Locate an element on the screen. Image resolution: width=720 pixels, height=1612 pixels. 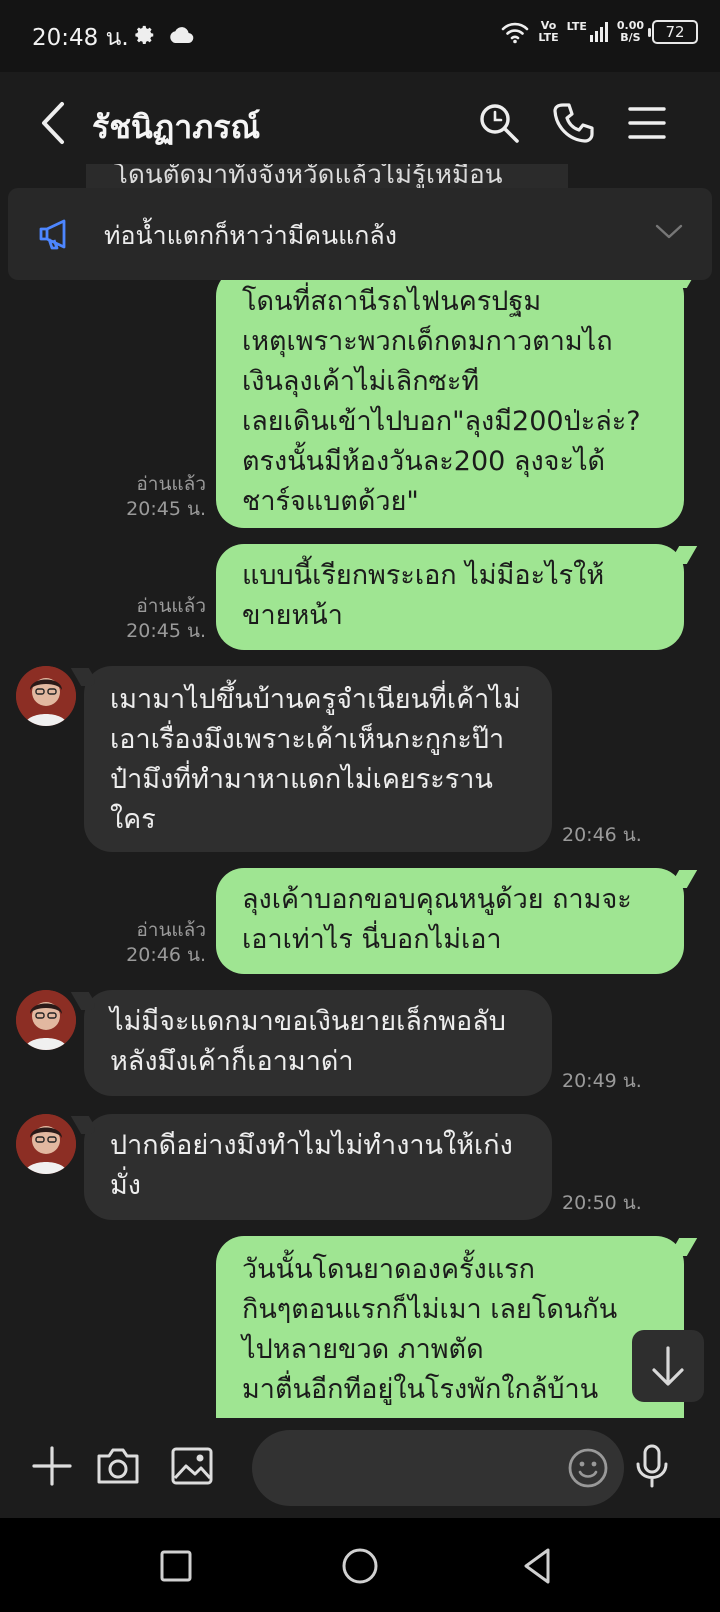
search-icon is located at coordinates (499, 123).